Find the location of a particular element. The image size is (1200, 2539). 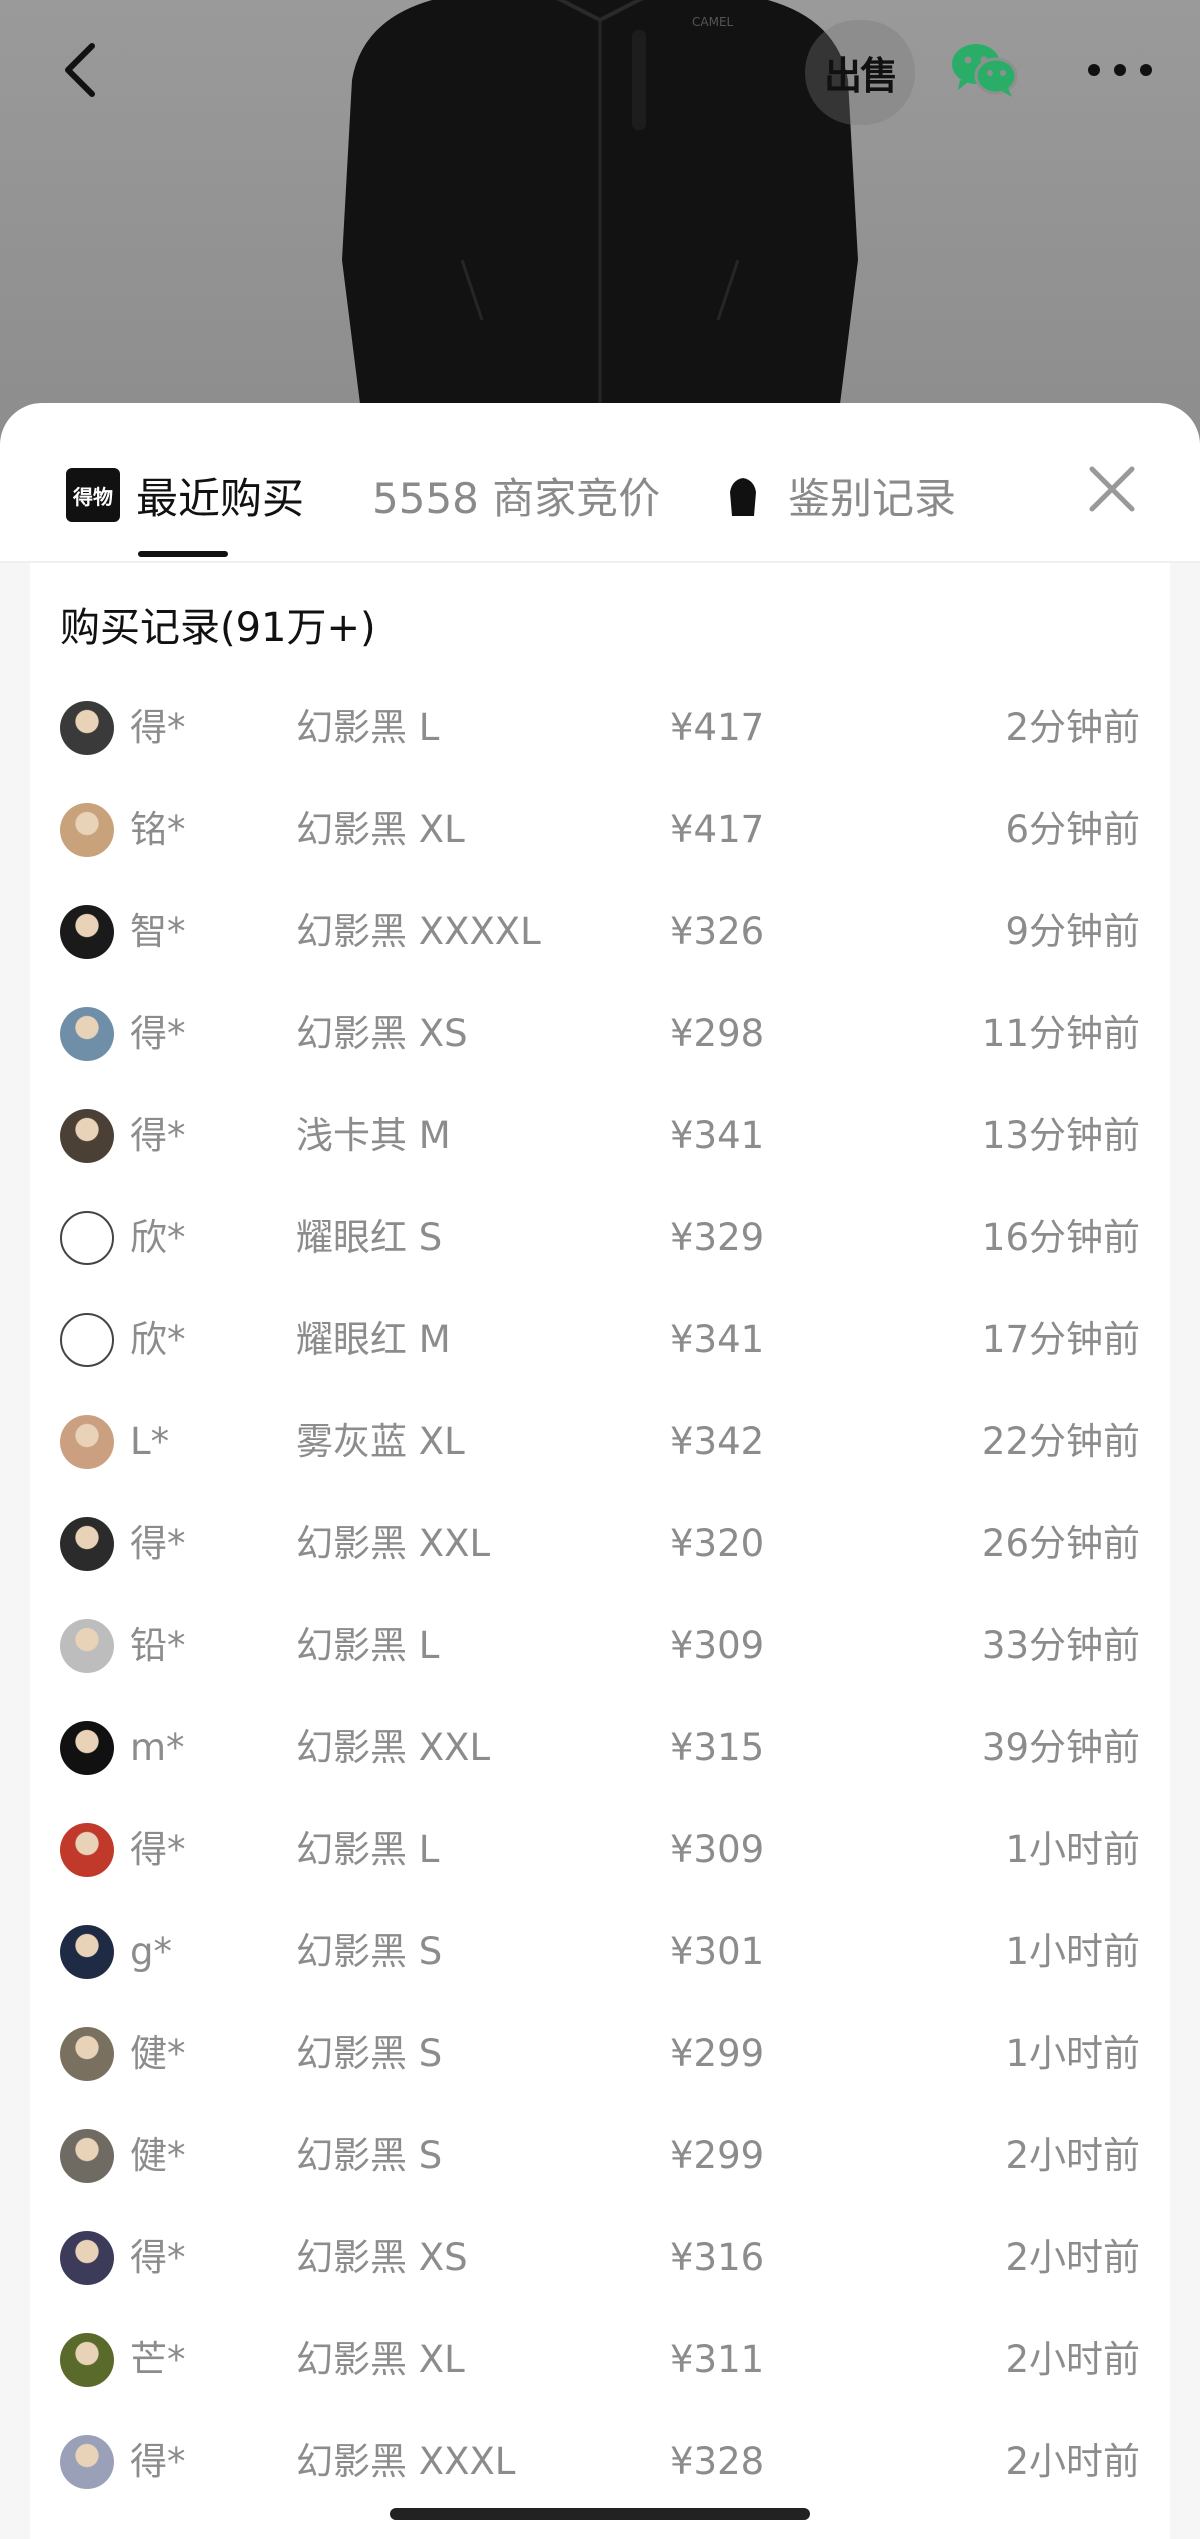

wechat-share-button is located at coordinates (985, 70).